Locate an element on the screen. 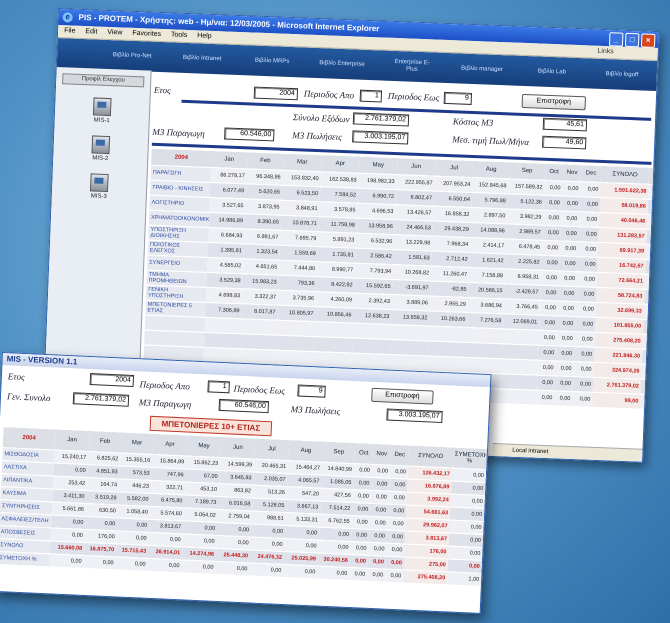 The width and height of the screenshot is (670, 623). mis-2-link: MIS-2 is located at coordinates (100, 149).